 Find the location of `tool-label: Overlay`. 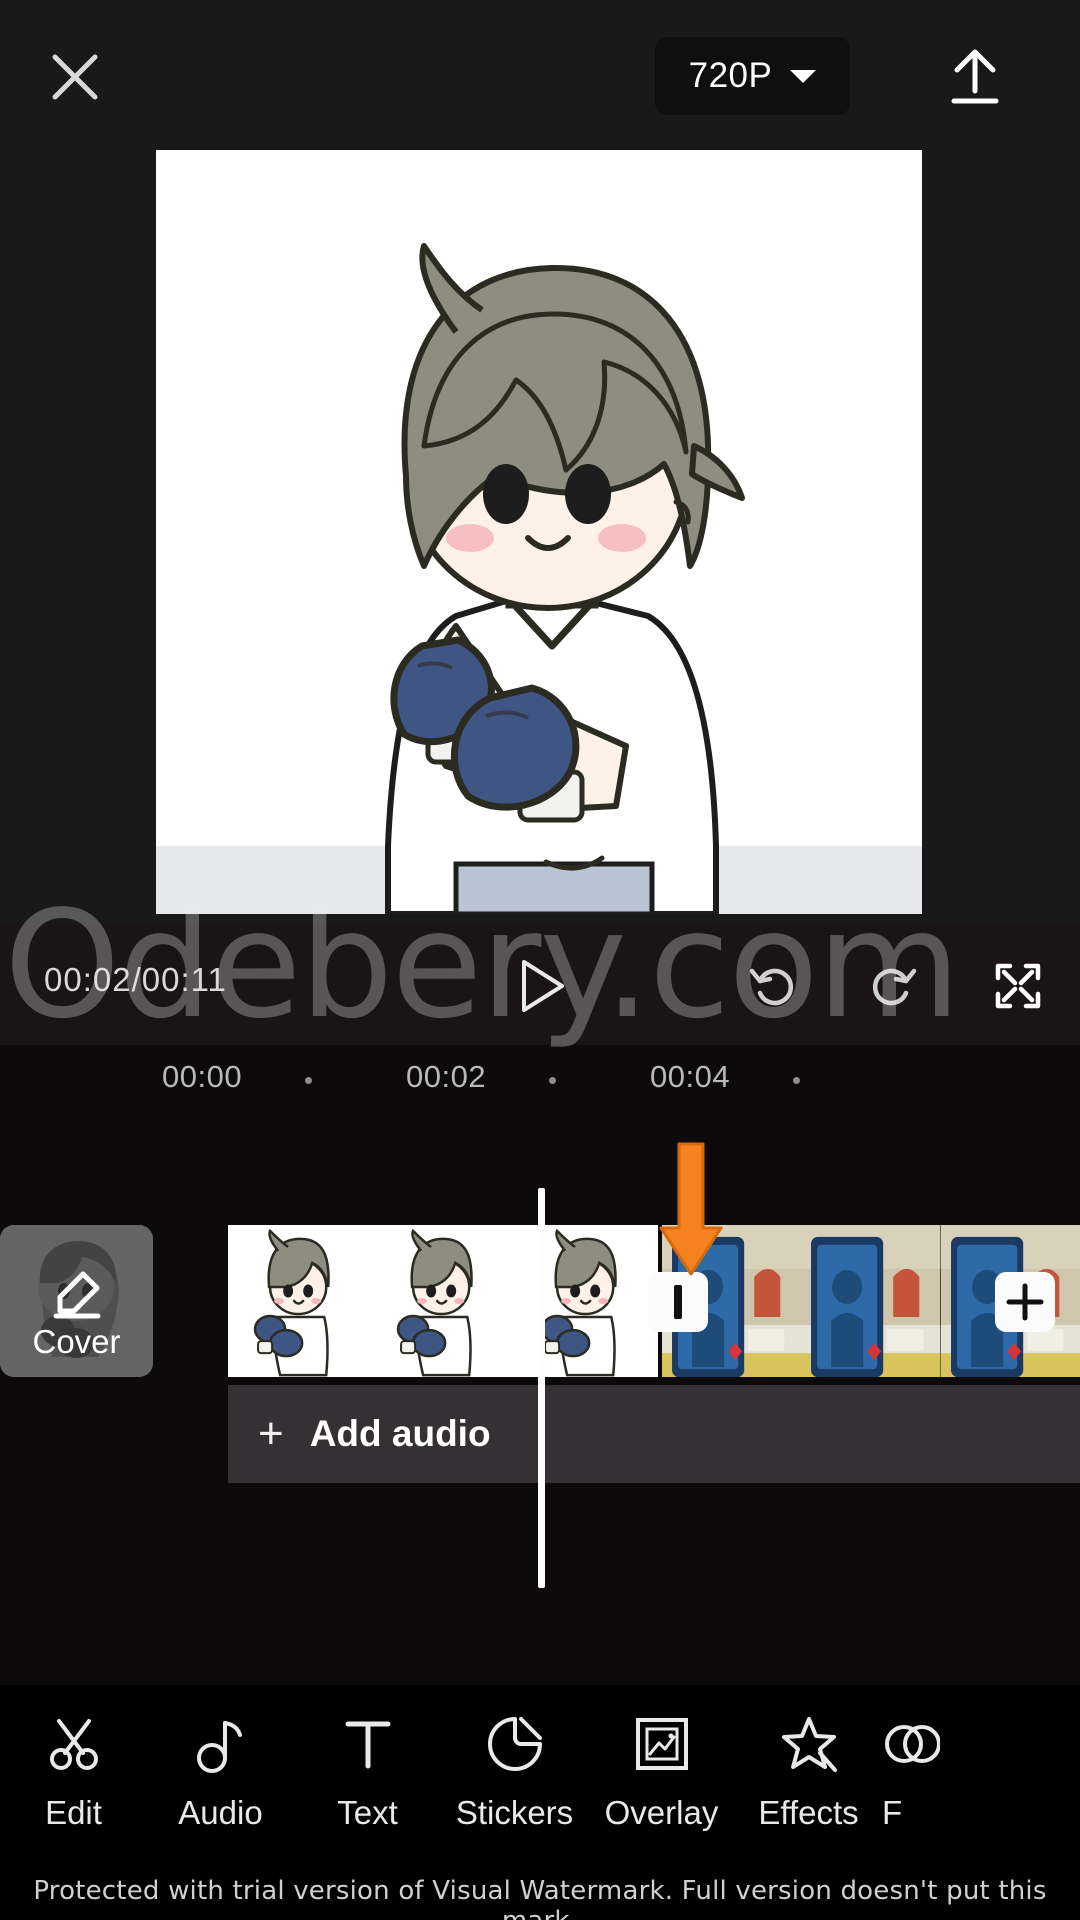

tool-label: Overlay is located at coordinates (661, 1812).